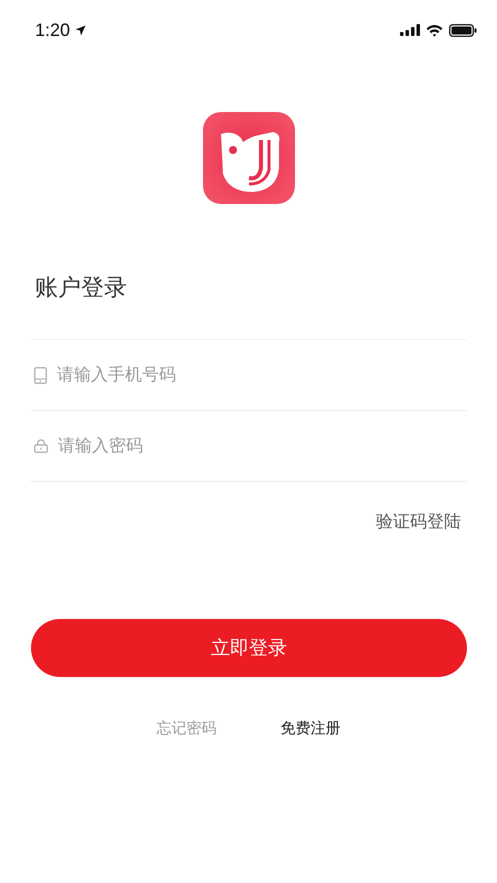  I want to click on battery-icon, so click(463, 30).